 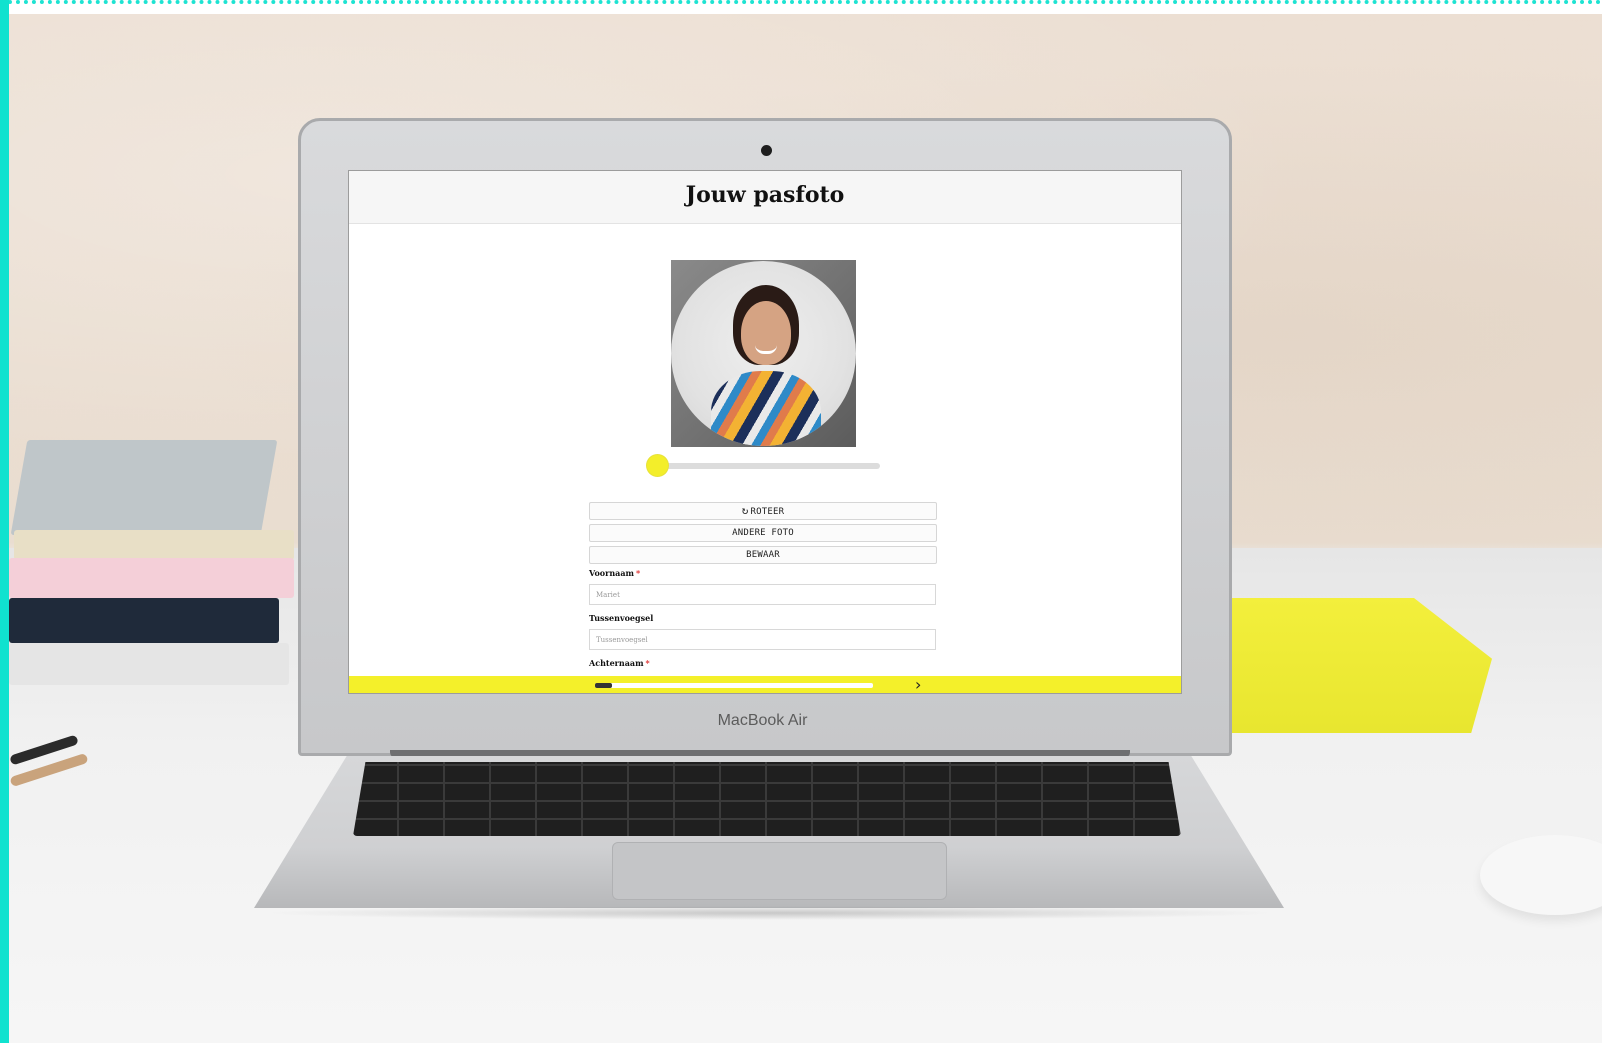 What do you see at coordinates (734, 685) in the screenshot?
I see `progress-bar` at bounding box center [734, 685].